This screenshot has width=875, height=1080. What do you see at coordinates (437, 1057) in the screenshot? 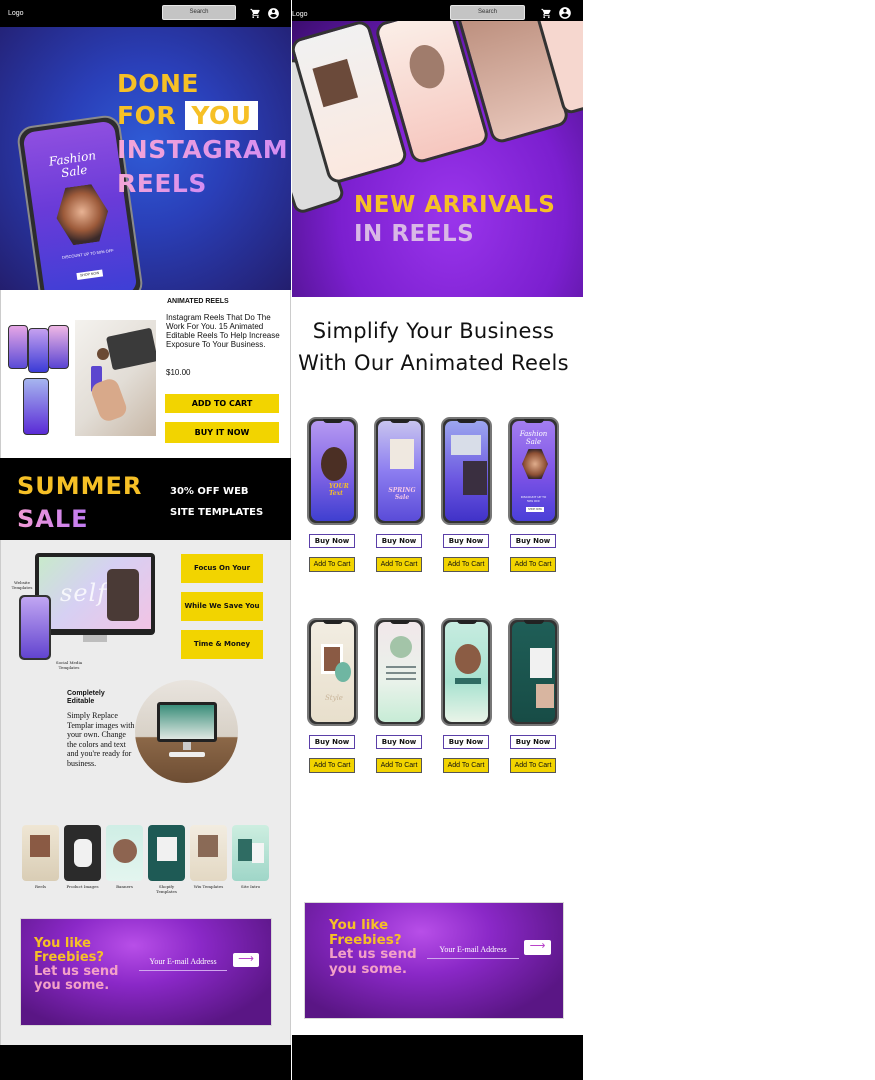
I see `right-footer` at bounding box center [437, 1057].